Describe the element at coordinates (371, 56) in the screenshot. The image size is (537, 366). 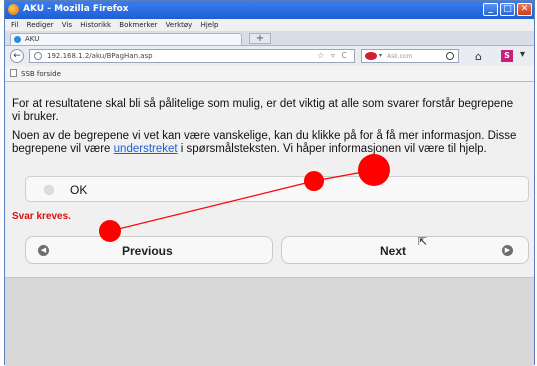
I see `search-engine-icon` at that location.